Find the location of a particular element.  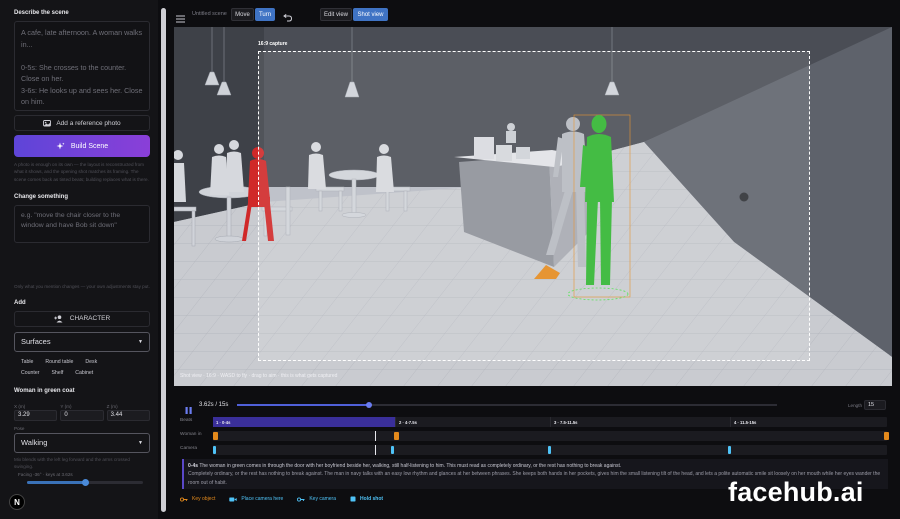

length-input: 15 is located at coordinates (875, 405).